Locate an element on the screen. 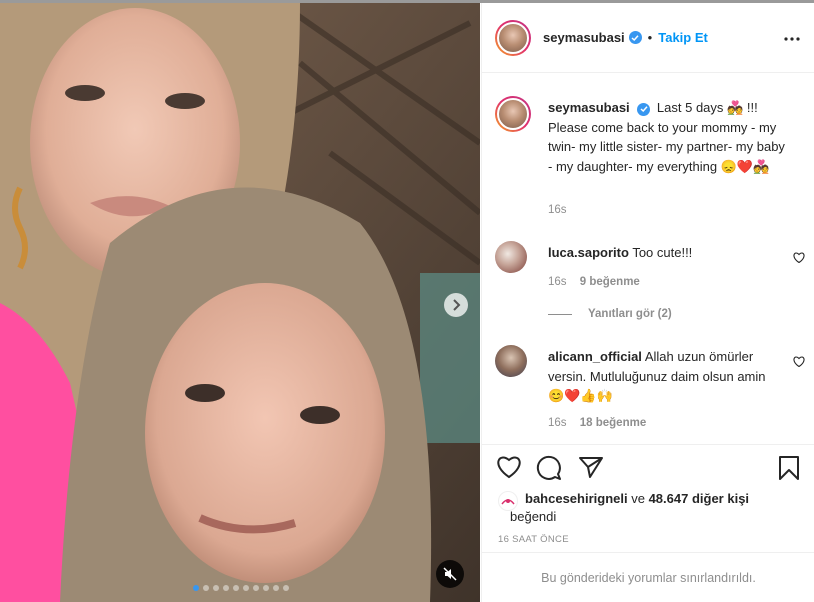  replies-line is located at coordinates (560, 314).